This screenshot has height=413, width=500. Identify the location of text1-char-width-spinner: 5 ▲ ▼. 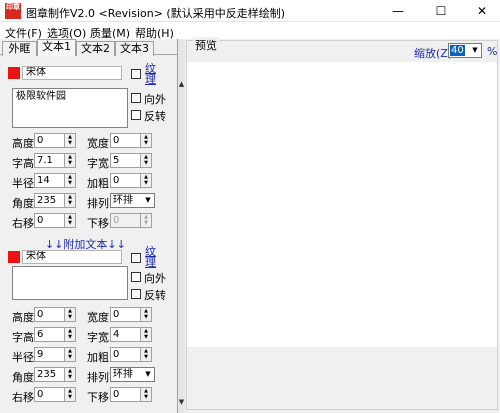
(131, 160).